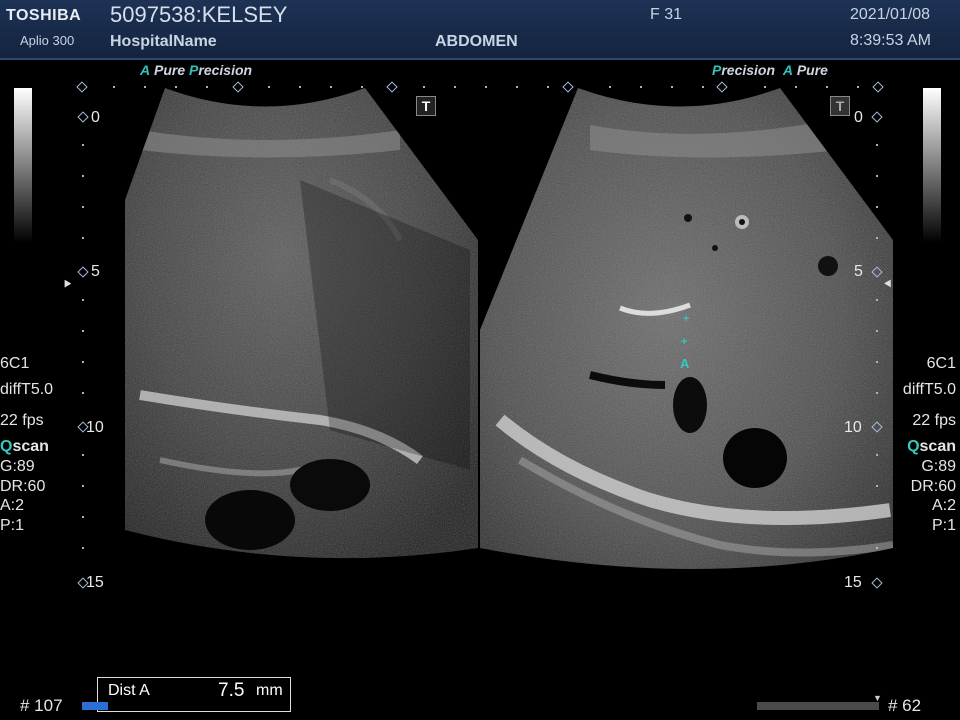 The image size is (960, 720). I want to click on measurement-box: Dist A 7.5 mm, so click(194, 694).